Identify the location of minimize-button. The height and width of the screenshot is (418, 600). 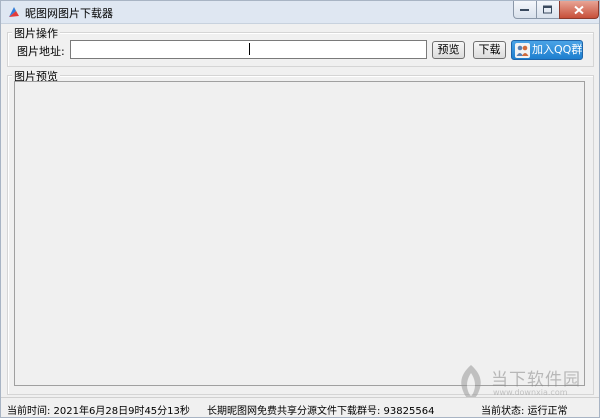
(525, 10).